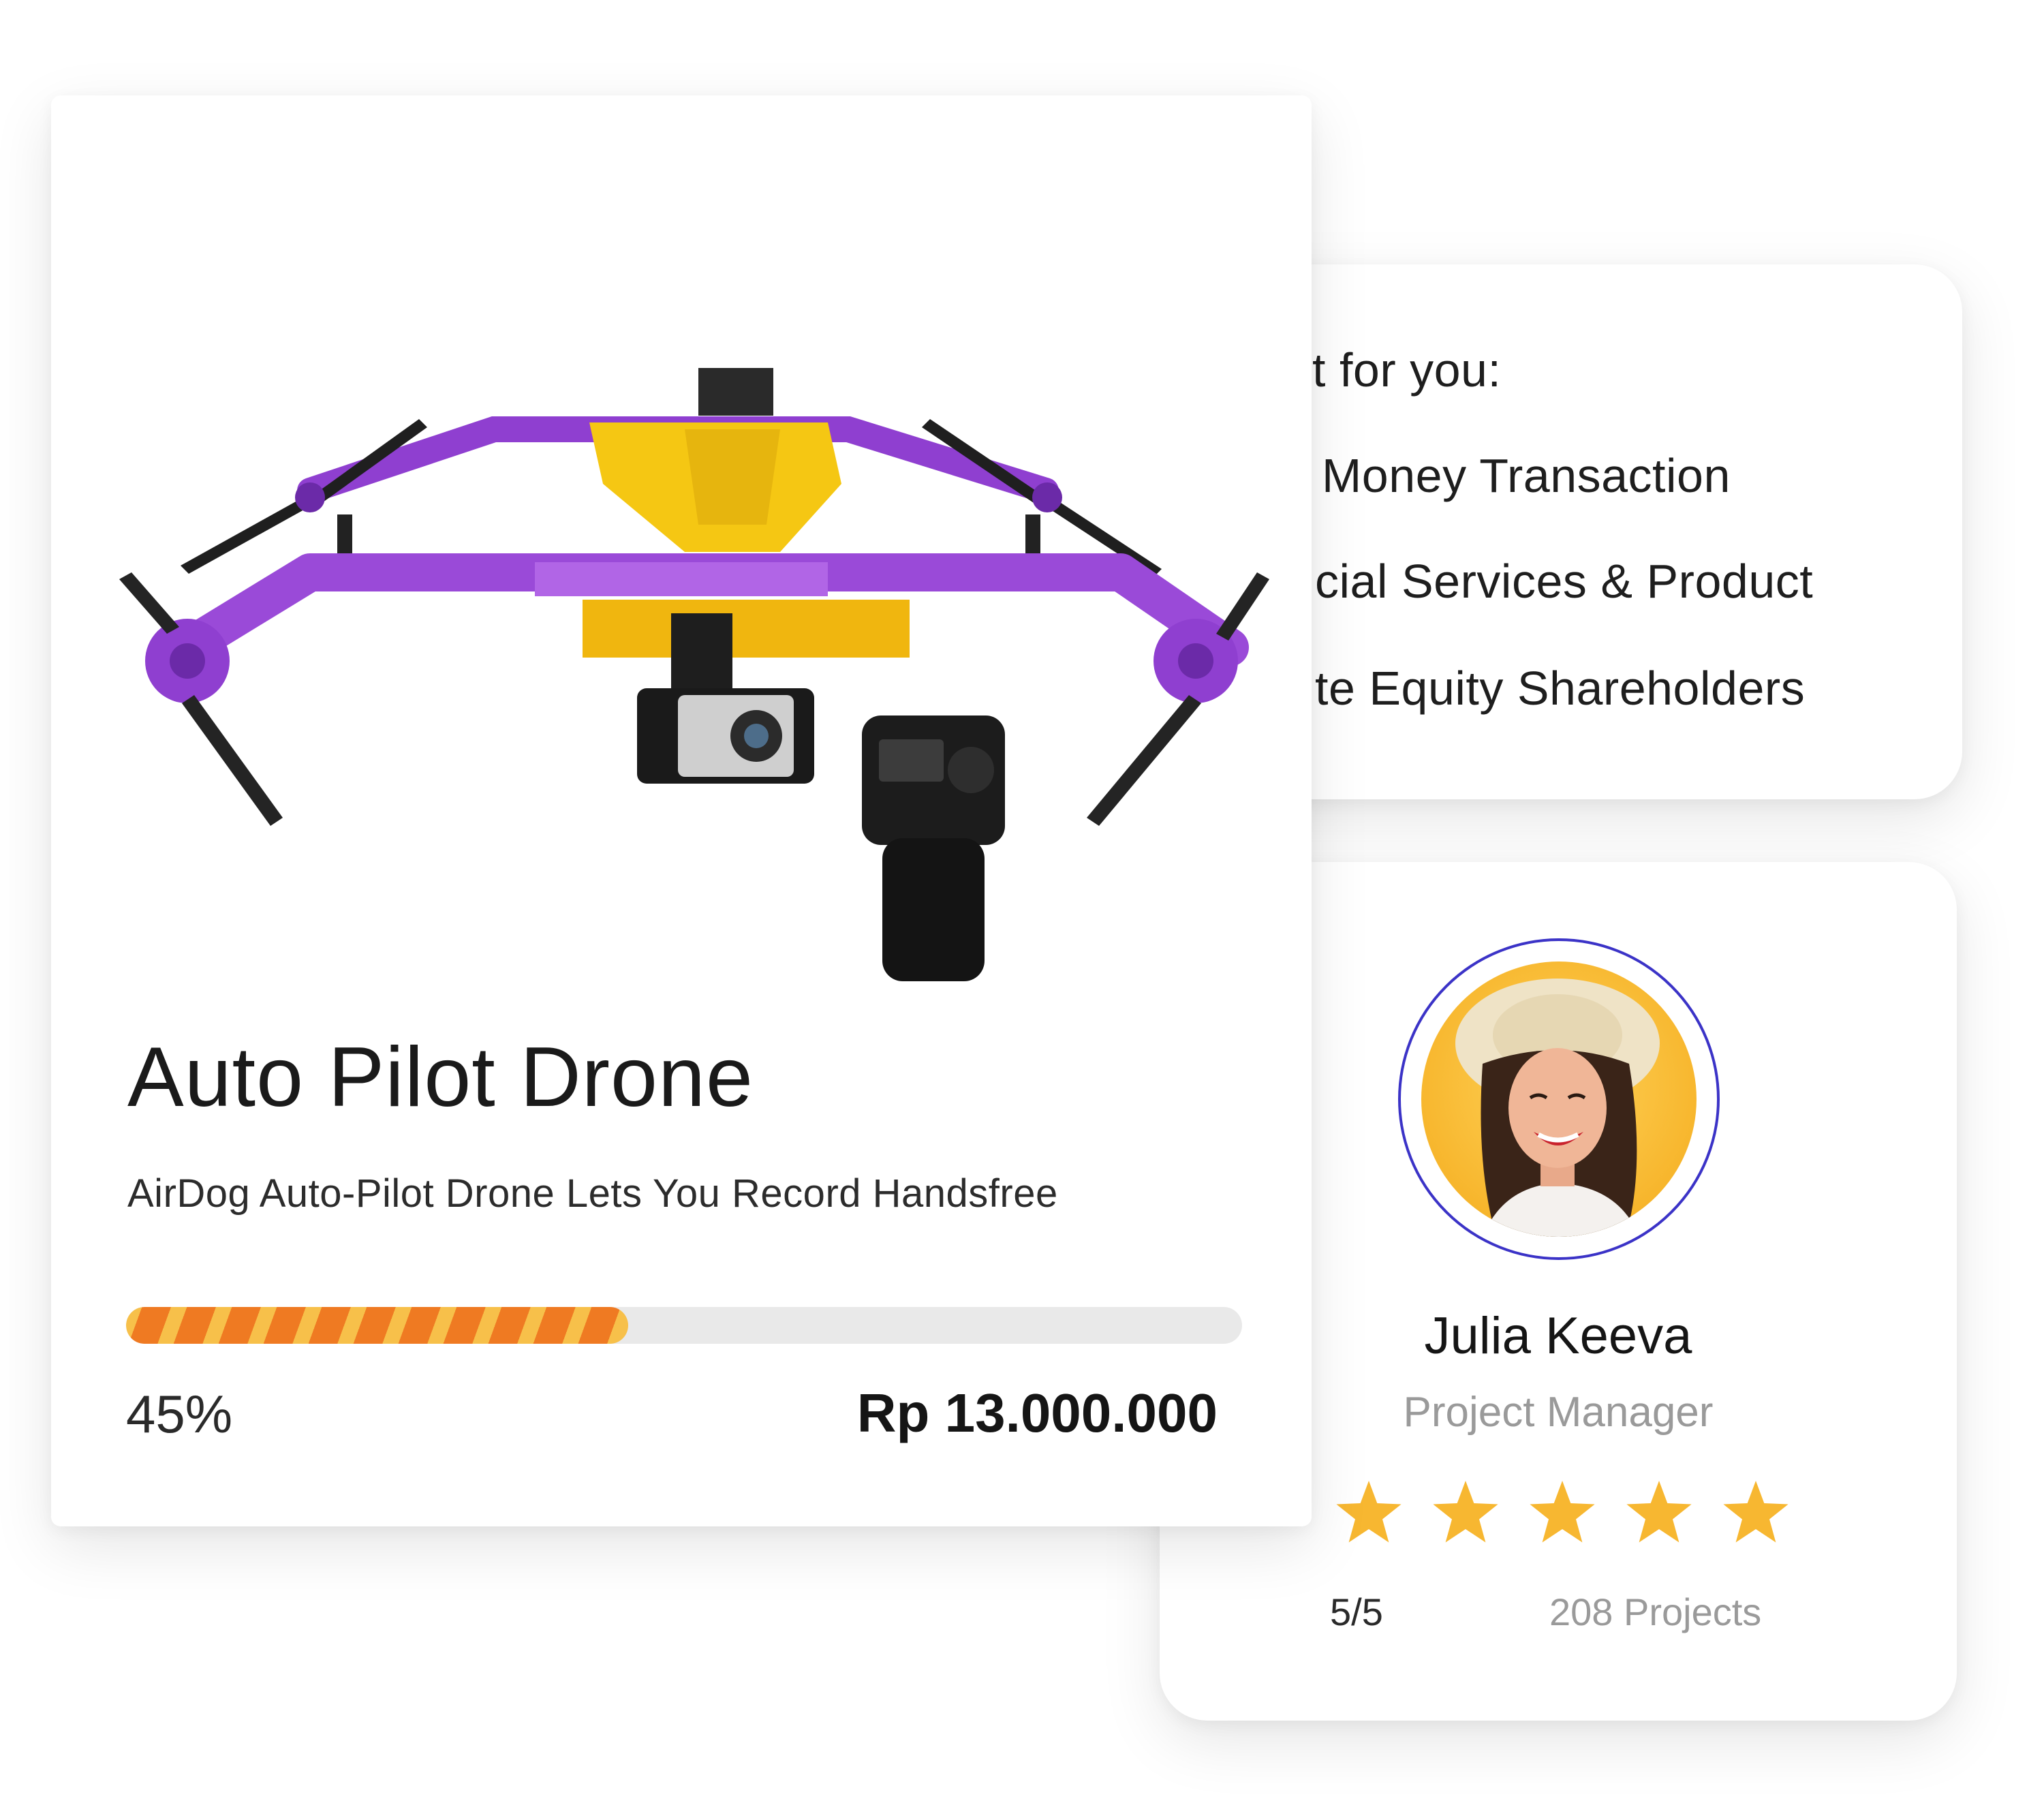 This screenshot has height=1816, width=2044. Describe the element at coordinates (684, 1325) in the screenshot. I see `funding-progress-bar` at that location.